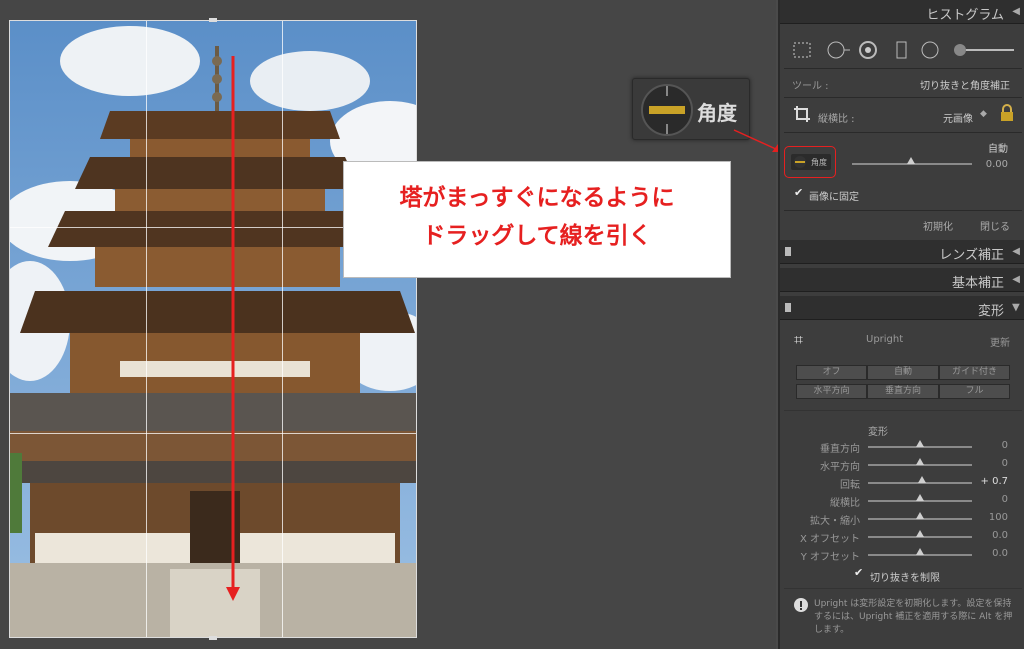 The height and width of the screenshot is (649, 1024). Describe the element at coordinates (537, 236) in the screenshot. I see `note-line-2: ドラッグして線を引く` at that location.